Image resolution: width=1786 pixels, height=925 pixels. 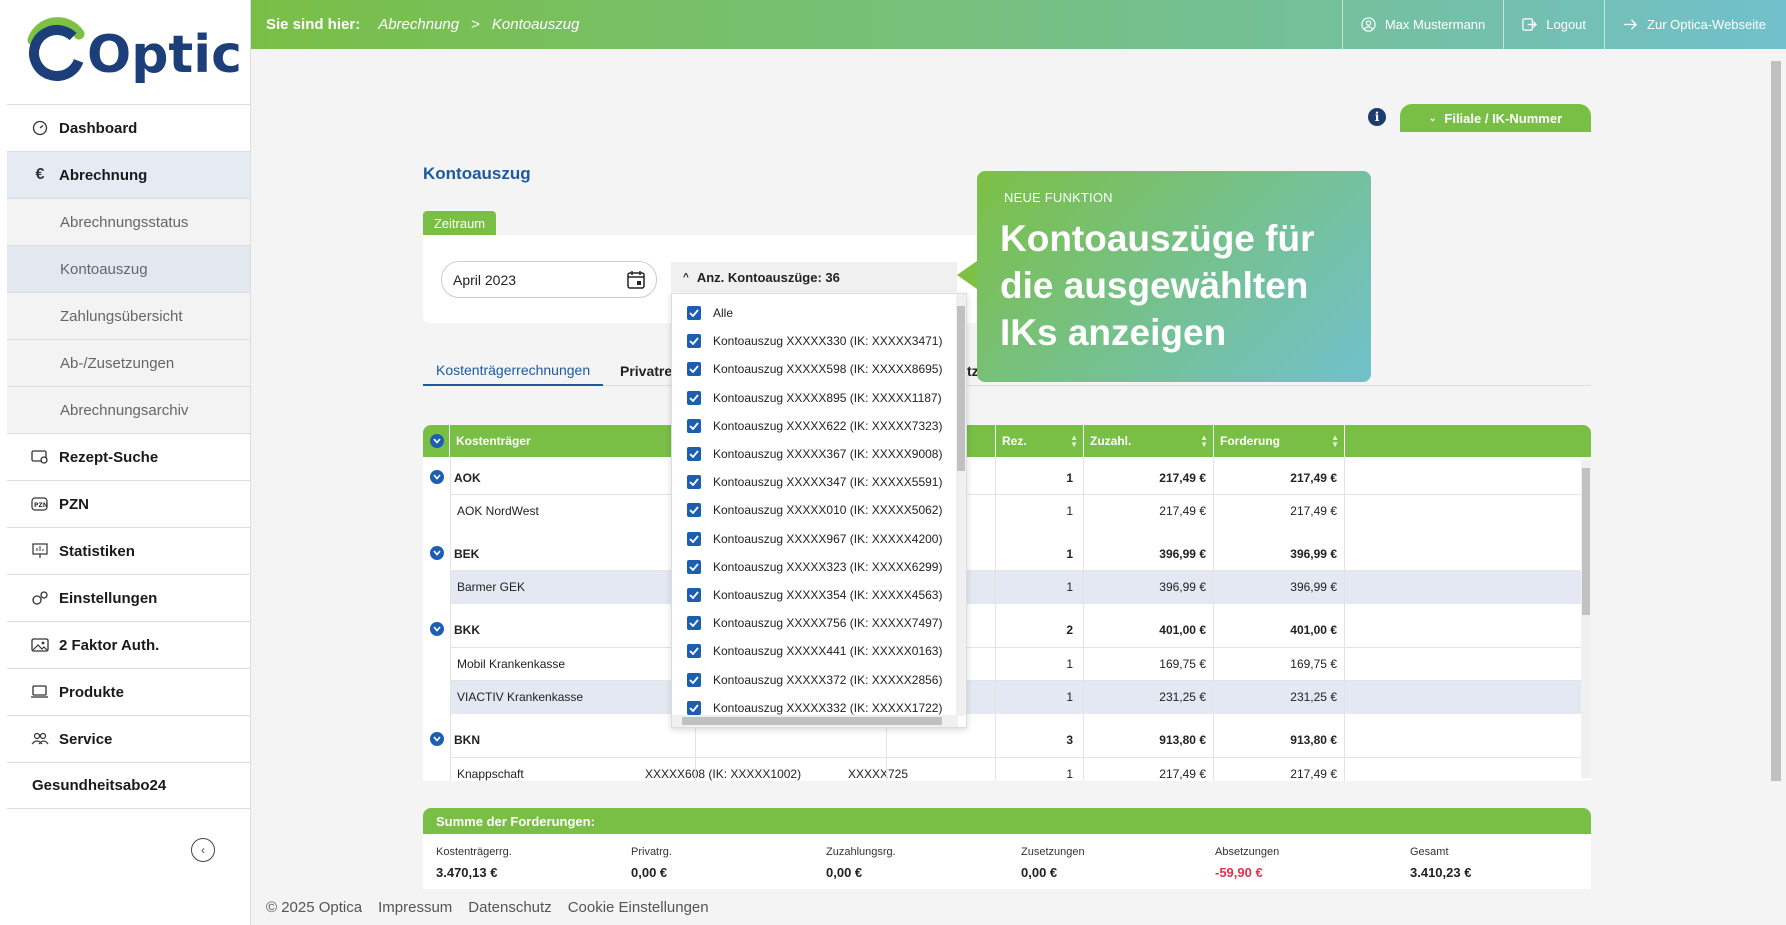 What do you see at coordinates (1279, 441) in the screenshot?
I see `column-header-forderung: Forderung ▲ ▼` at bounding box center [1279, 441].